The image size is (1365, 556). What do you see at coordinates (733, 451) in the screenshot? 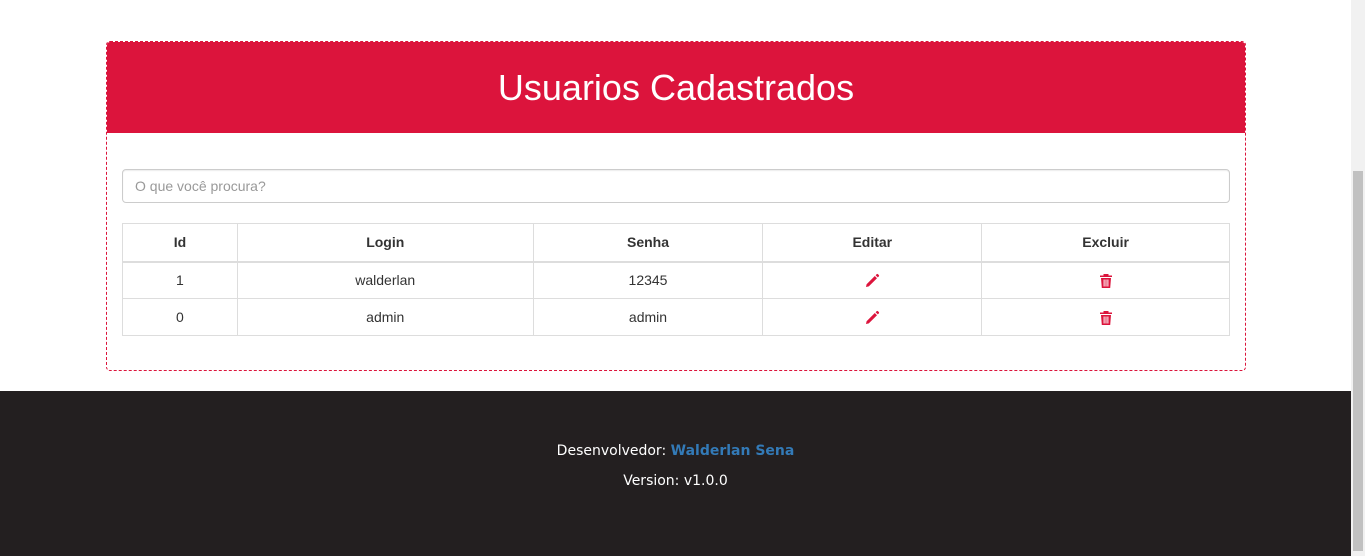
I see `developer-link: Walderlan Sena` at bounding box center [733, 451].